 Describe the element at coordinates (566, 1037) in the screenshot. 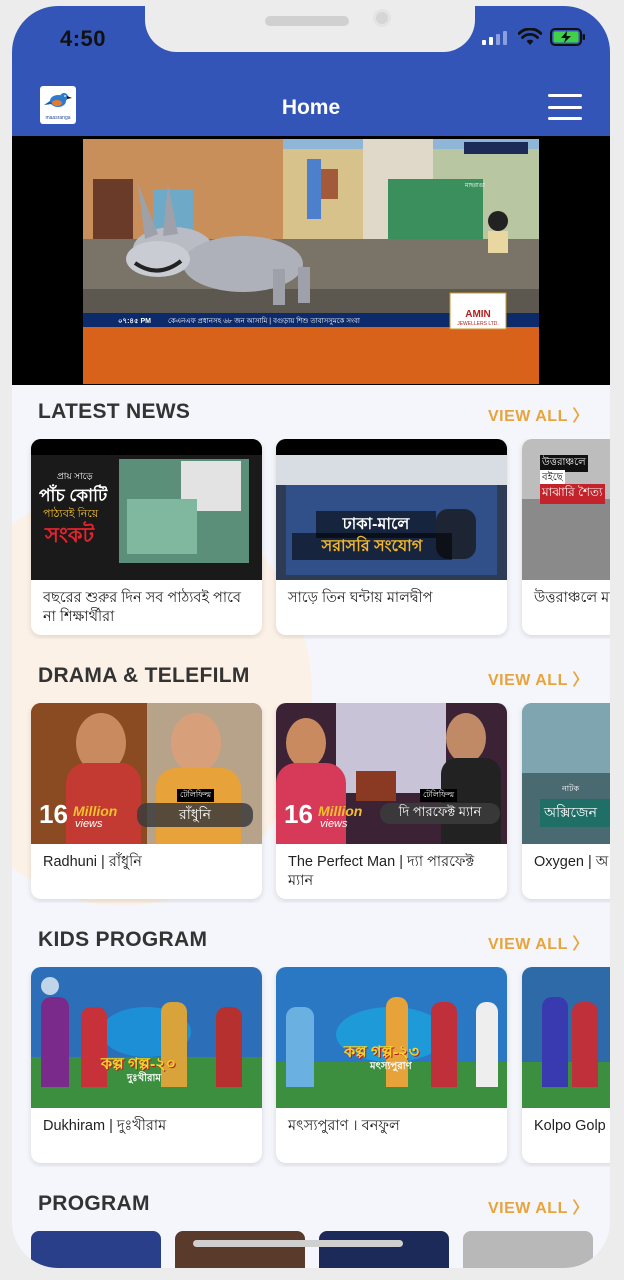

I see `kids-thumbnail` at that location.